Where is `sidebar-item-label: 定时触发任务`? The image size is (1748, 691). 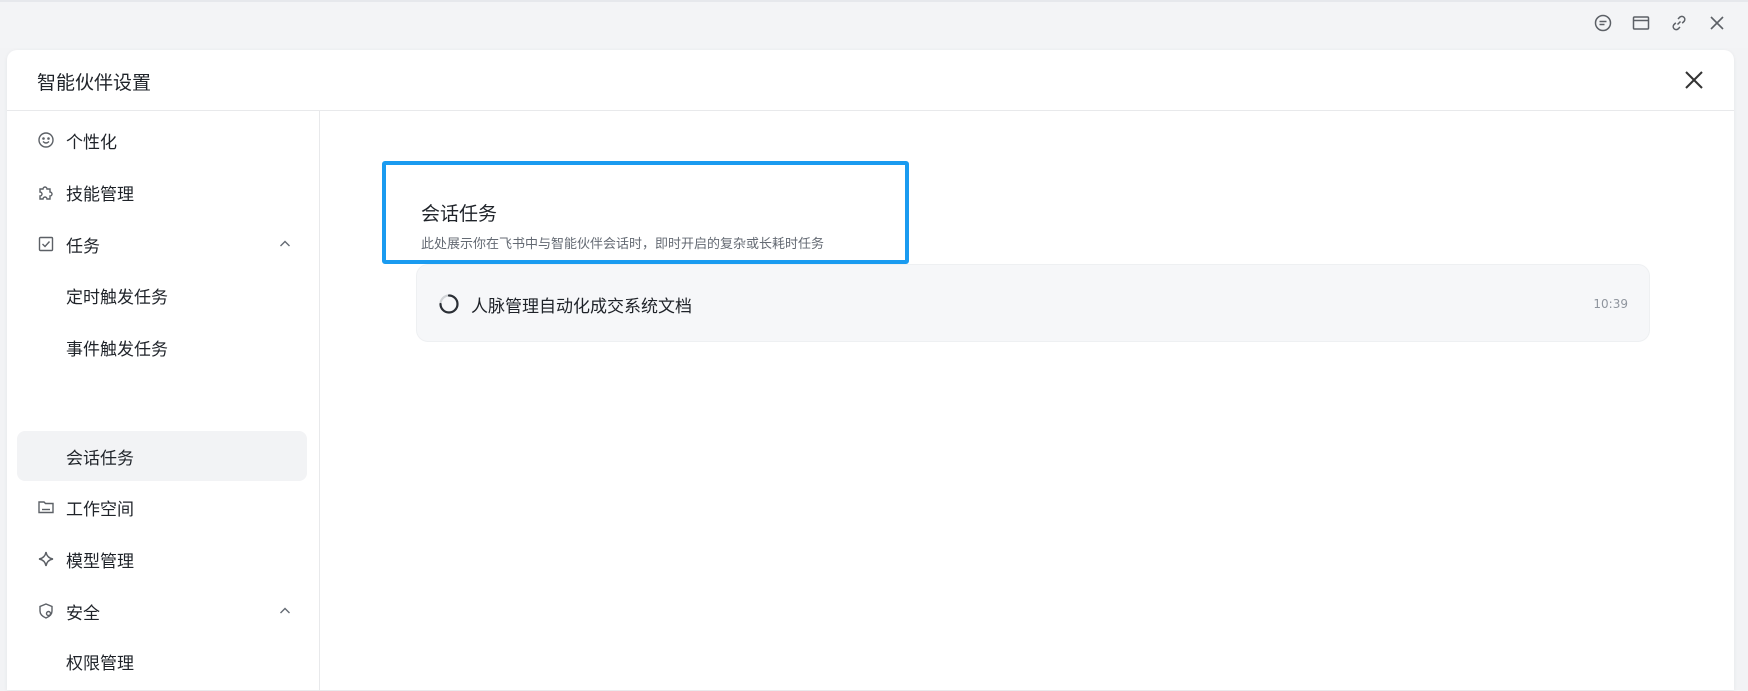
sidebar-item-label: 定时触发任务 is located at coordinates (117, 297).